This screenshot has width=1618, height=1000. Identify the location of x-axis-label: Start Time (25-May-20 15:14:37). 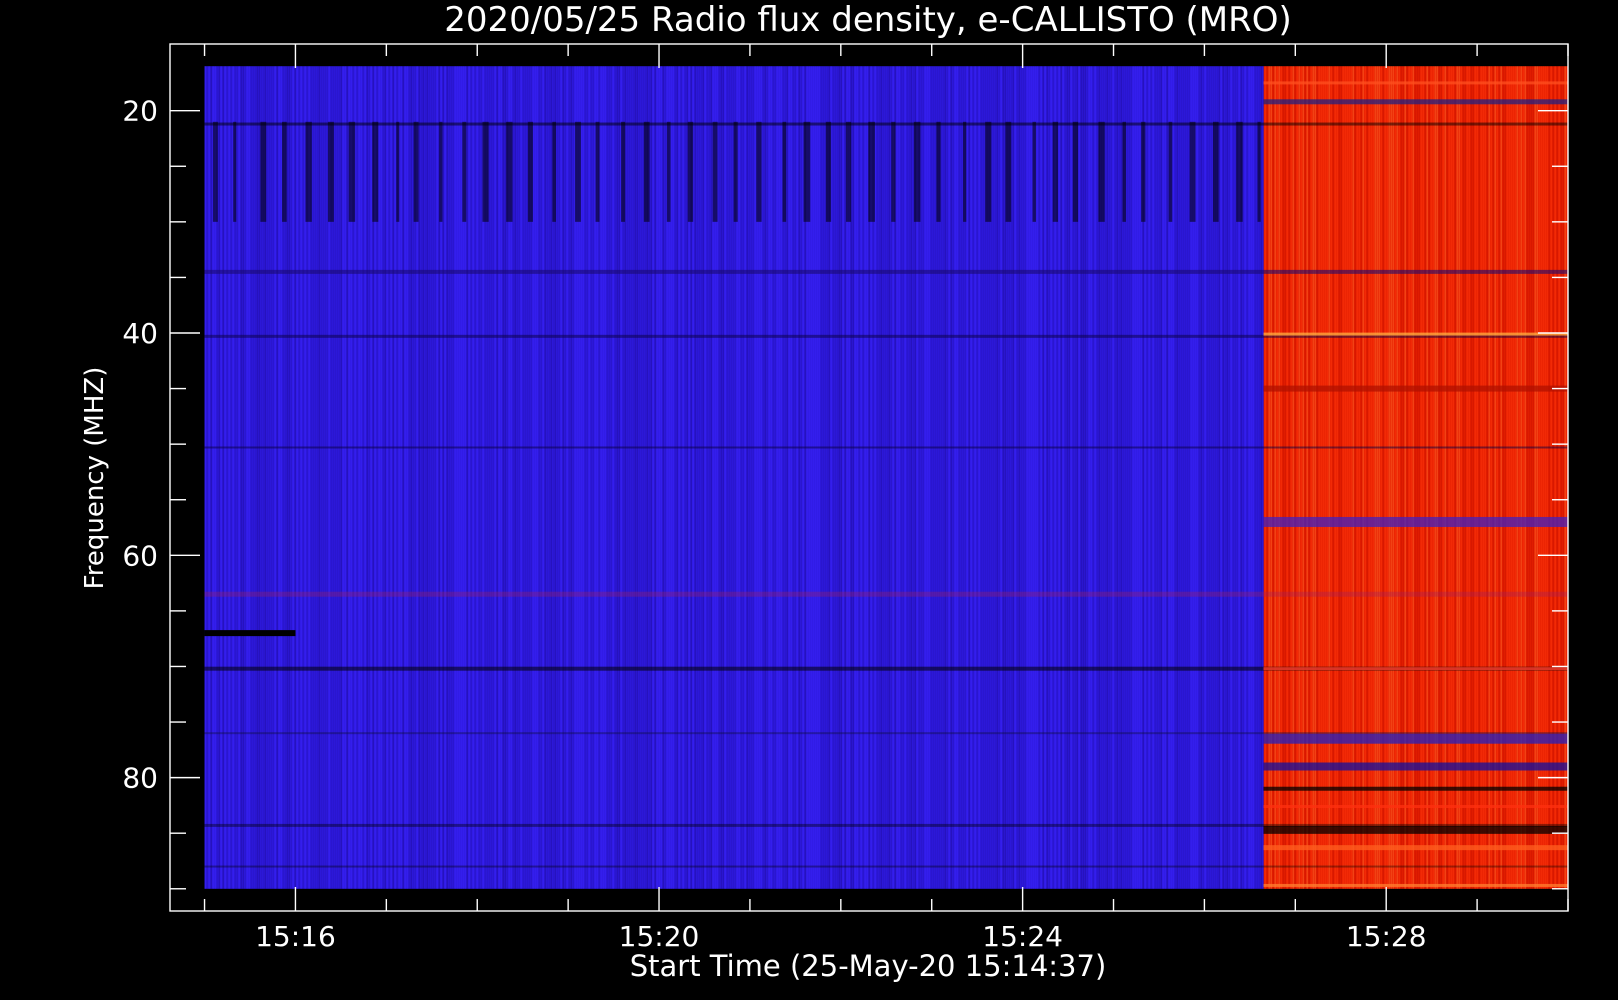
(868, 966).